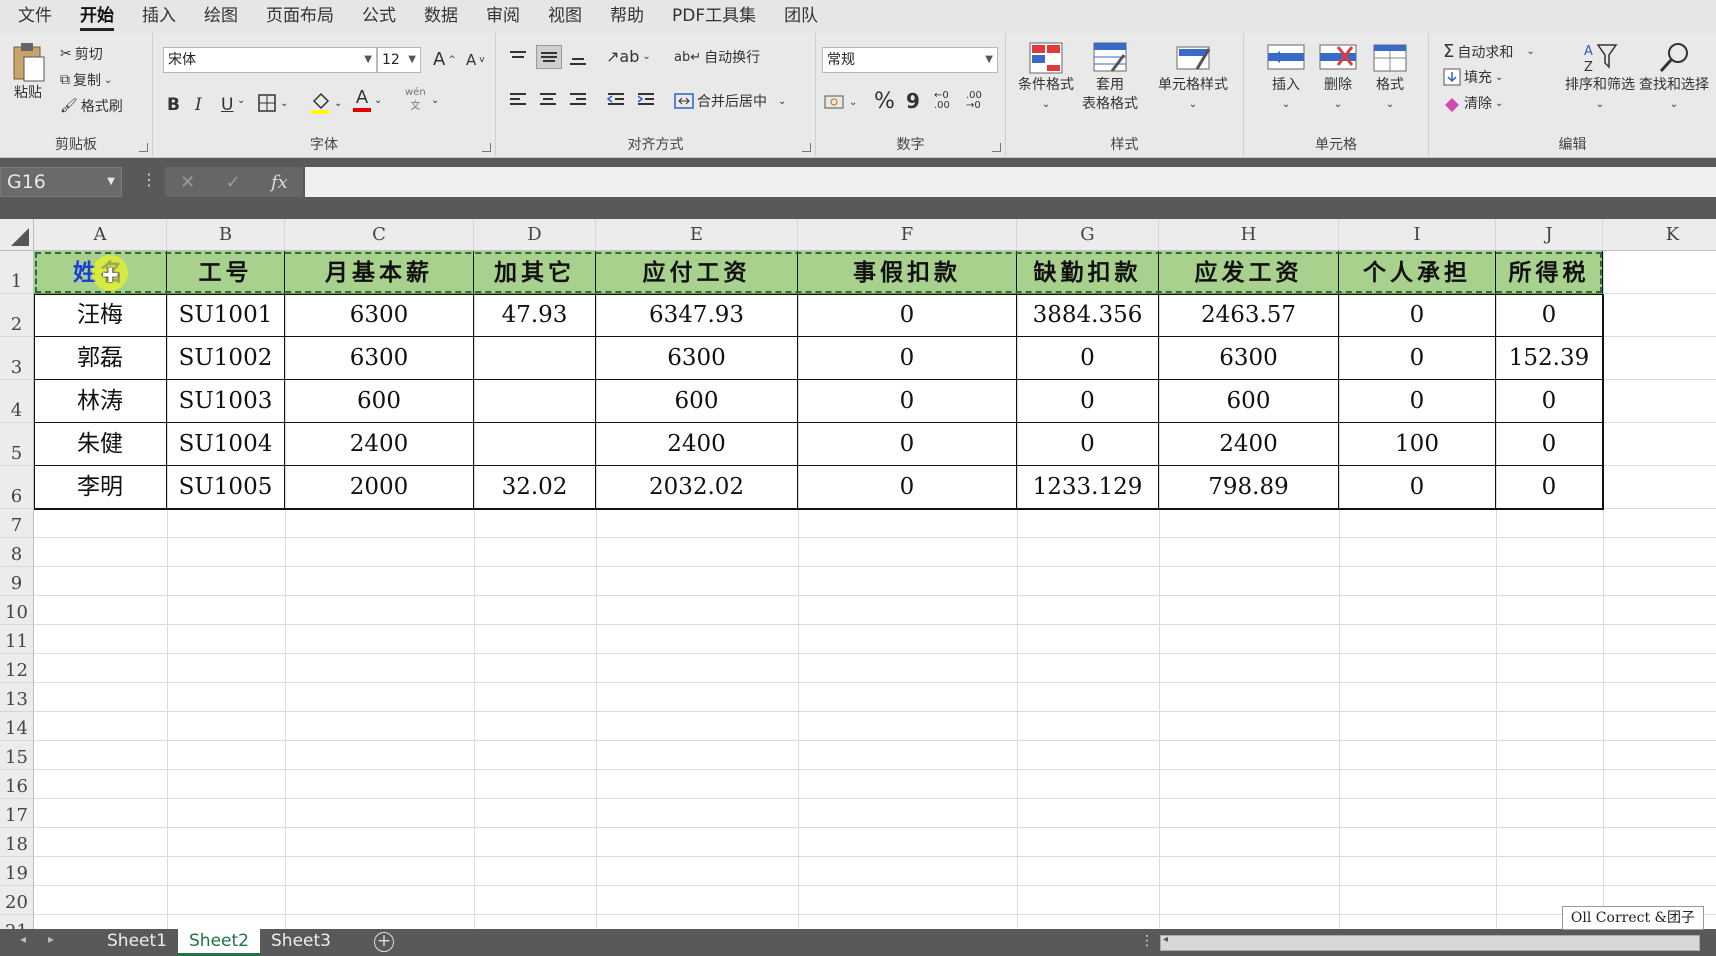 This screenshot has height=956, width=1716. I want to click on find-select-button: 查找和选择 ⌄, so click(1674, 77).